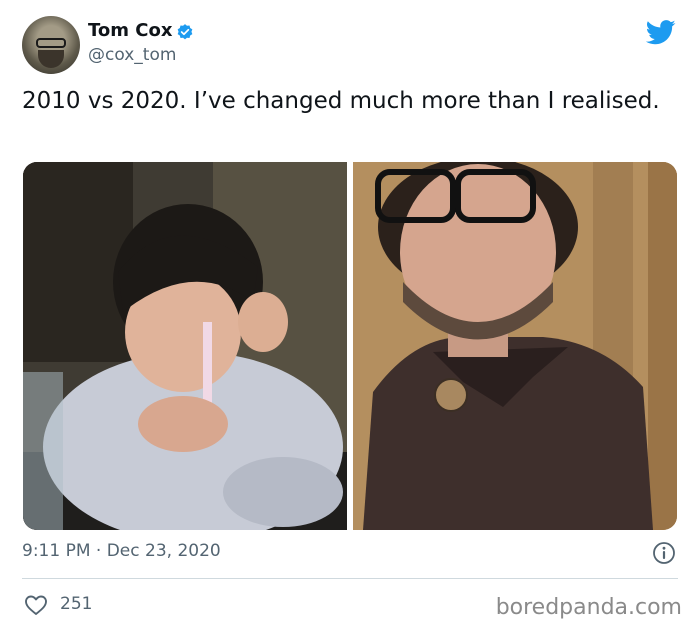 The image size is (700, 633). What do you see at coordinates (132, 55) in the screenshot?
I see `author-handle: @cox_tom` at bounding box center [132, 55].